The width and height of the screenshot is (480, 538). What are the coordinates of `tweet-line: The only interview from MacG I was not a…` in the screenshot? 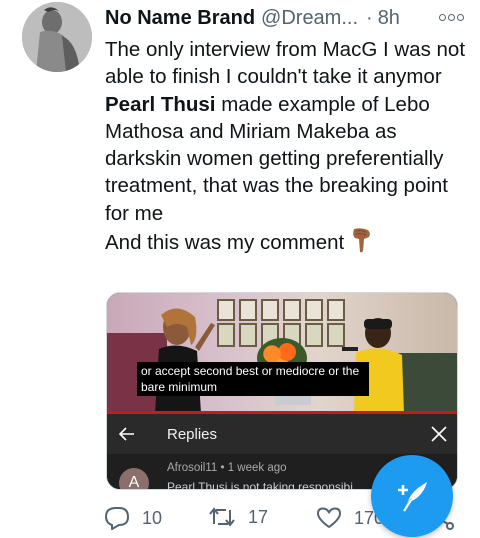 It's located at (285, 63).